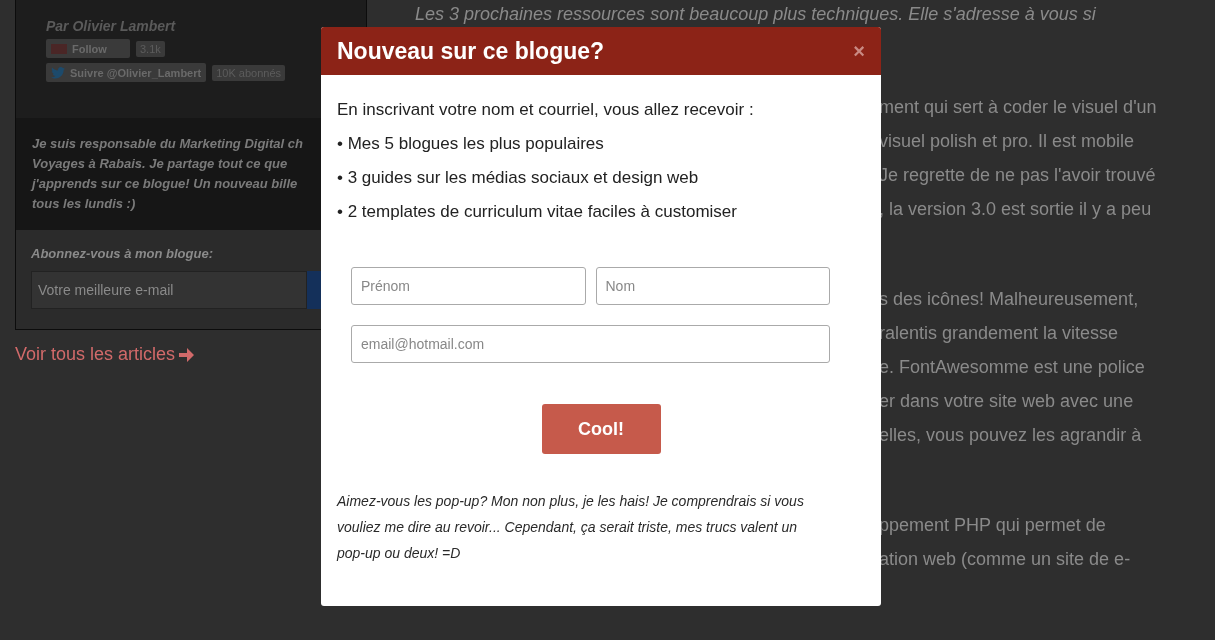 This screenshot has height=640, width=1215. I want to click on benefit-item: • 3 guides sur les médias sociaux et design web, so click(518, 178).